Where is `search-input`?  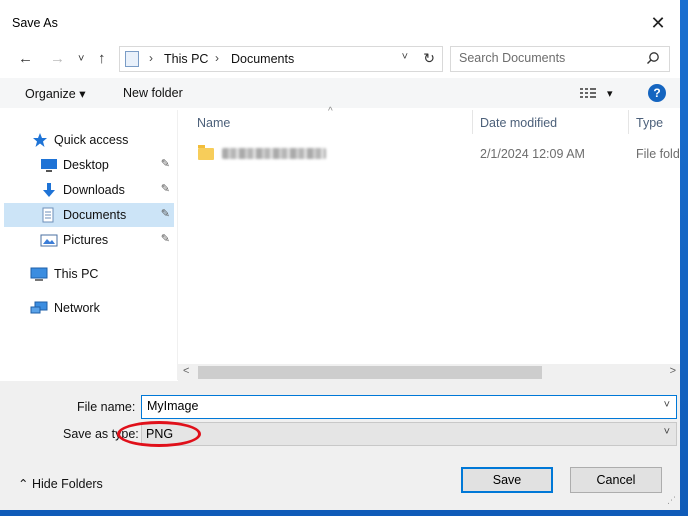
search-input is located at coordinates (548, 58).